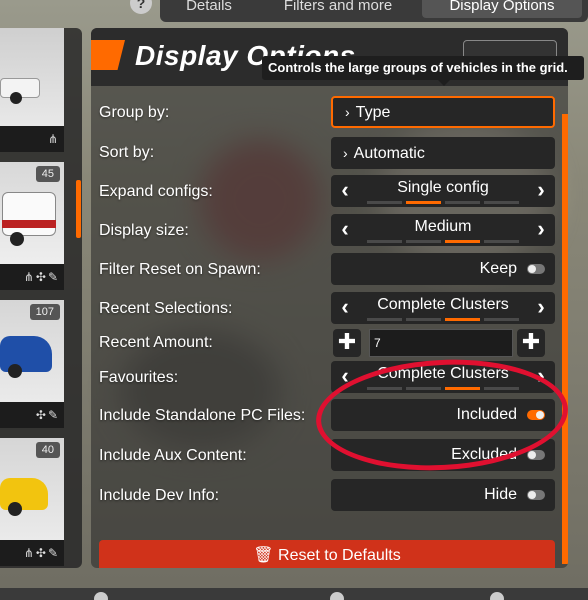 The height and width of the screenshot is (600, 588). What do you see at coordinates (443, 112) in the screenshot?
I see `group-by-dropdown: › Type` at bounding box center [443, 112].